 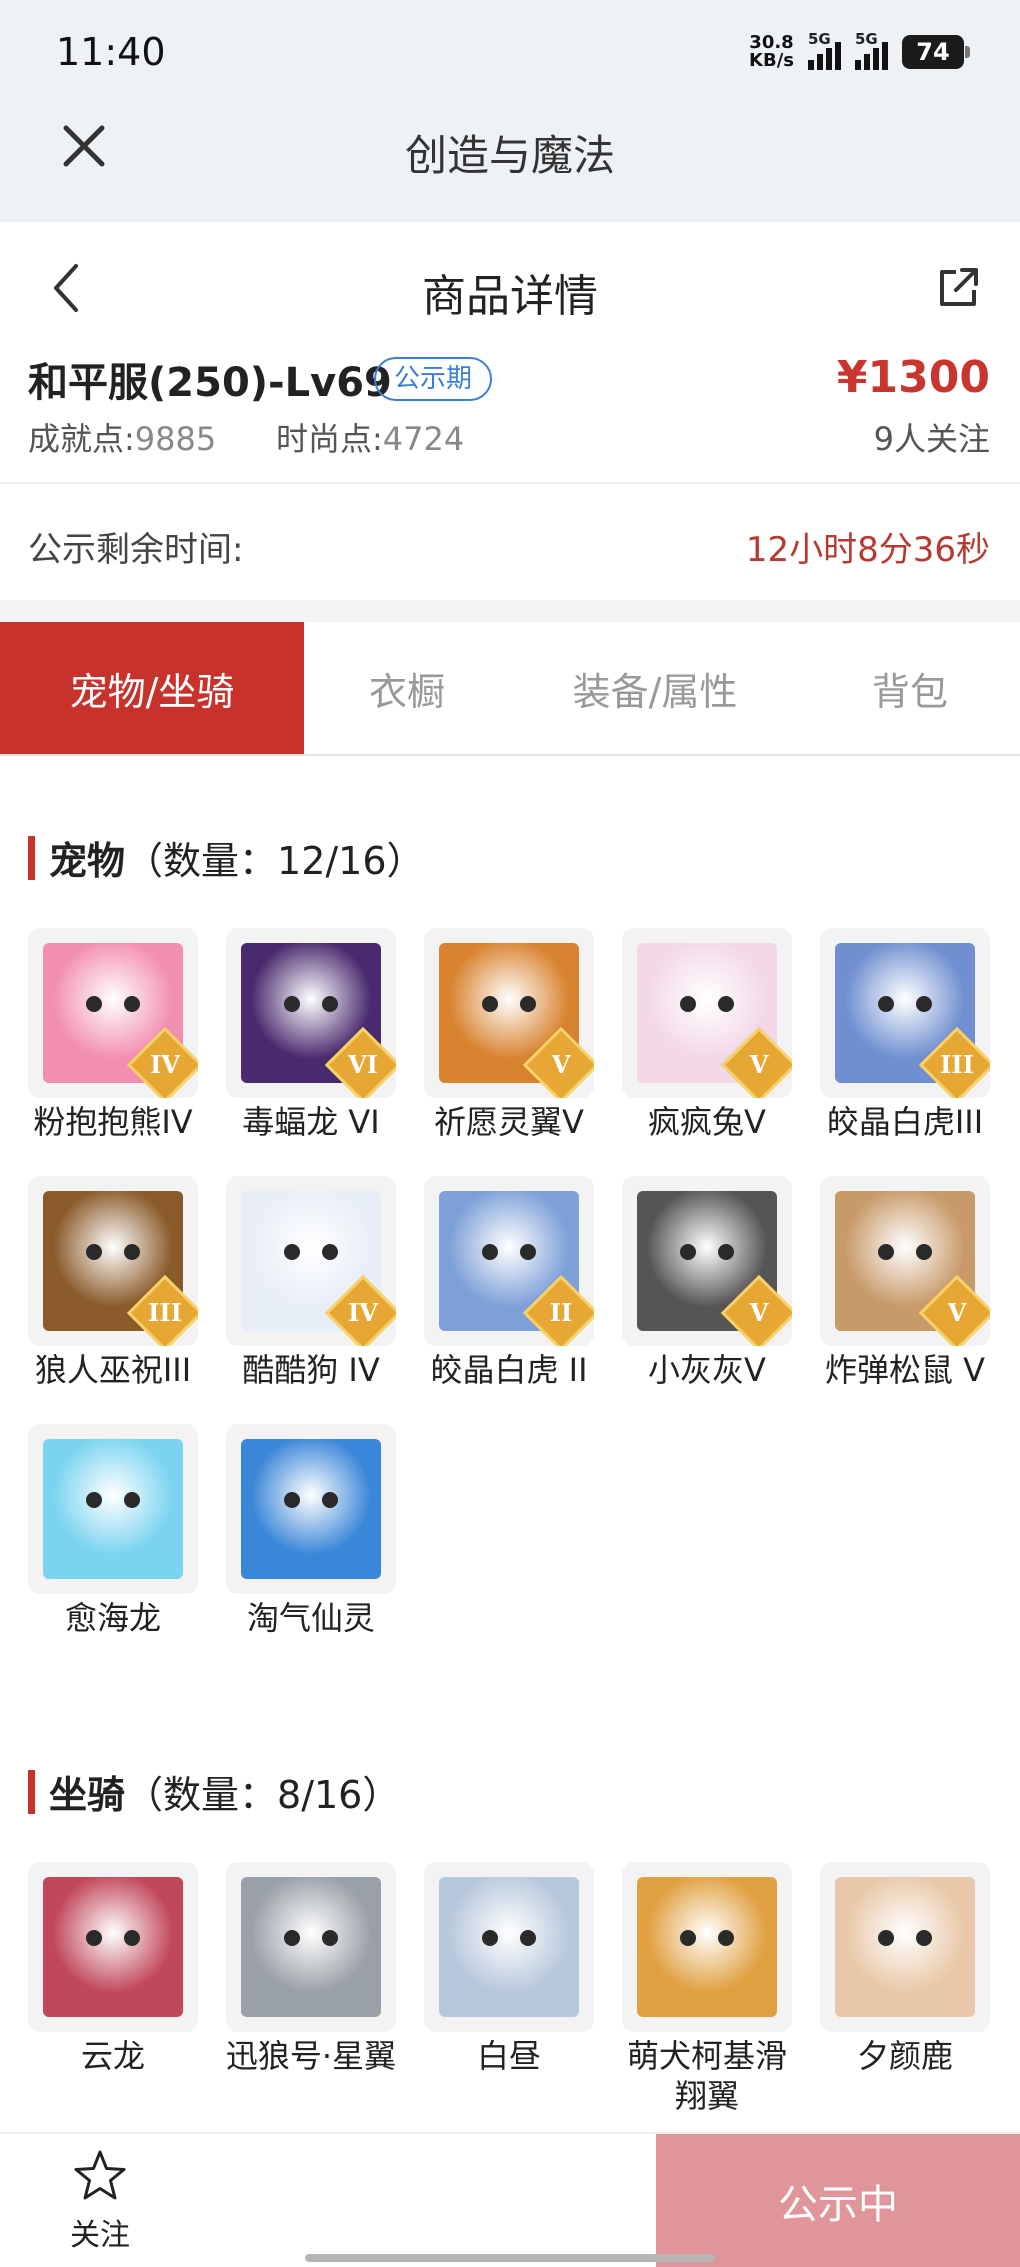 I want to click on rank-label: VI, so click(x=363, y=1064).